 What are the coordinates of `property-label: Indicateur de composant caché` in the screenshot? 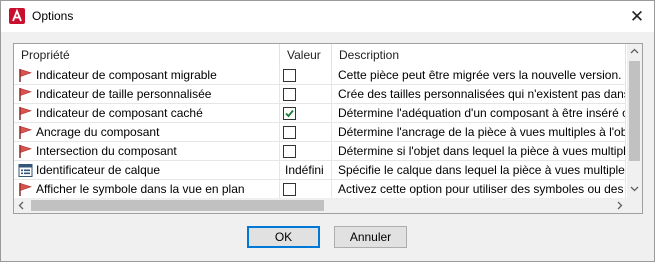 It's located at (119, 113).